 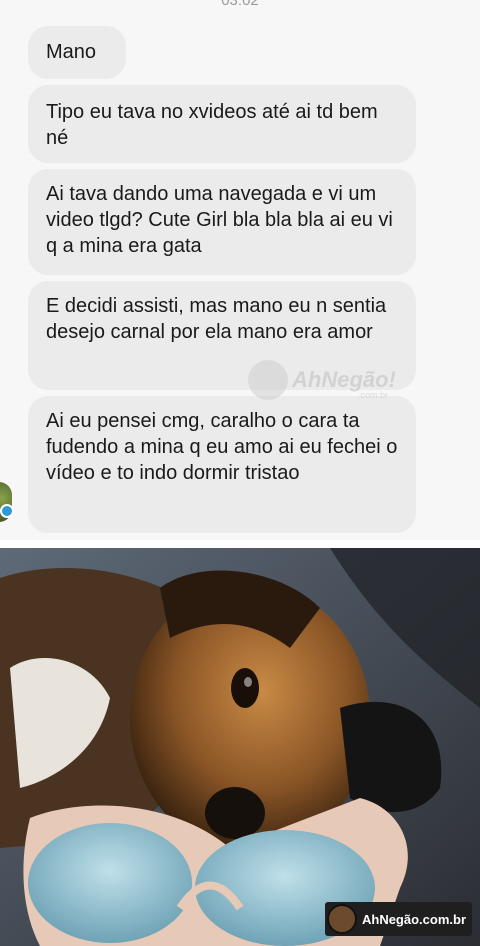 What do you see at coordinates (268, 380) in the screenshot?
I see `watermark-logo-icon` at bounding box center [268, 380].